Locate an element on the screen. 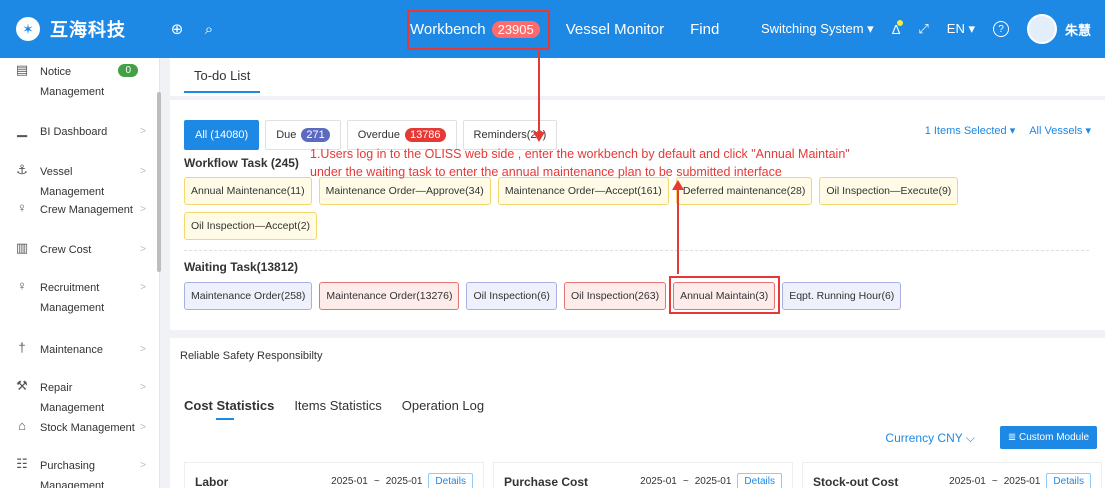 The height and width of the screenshot is (488, 1105). sidebar-item-notice: ▤ Notice Management 0 is located at coordinates (75, 82).